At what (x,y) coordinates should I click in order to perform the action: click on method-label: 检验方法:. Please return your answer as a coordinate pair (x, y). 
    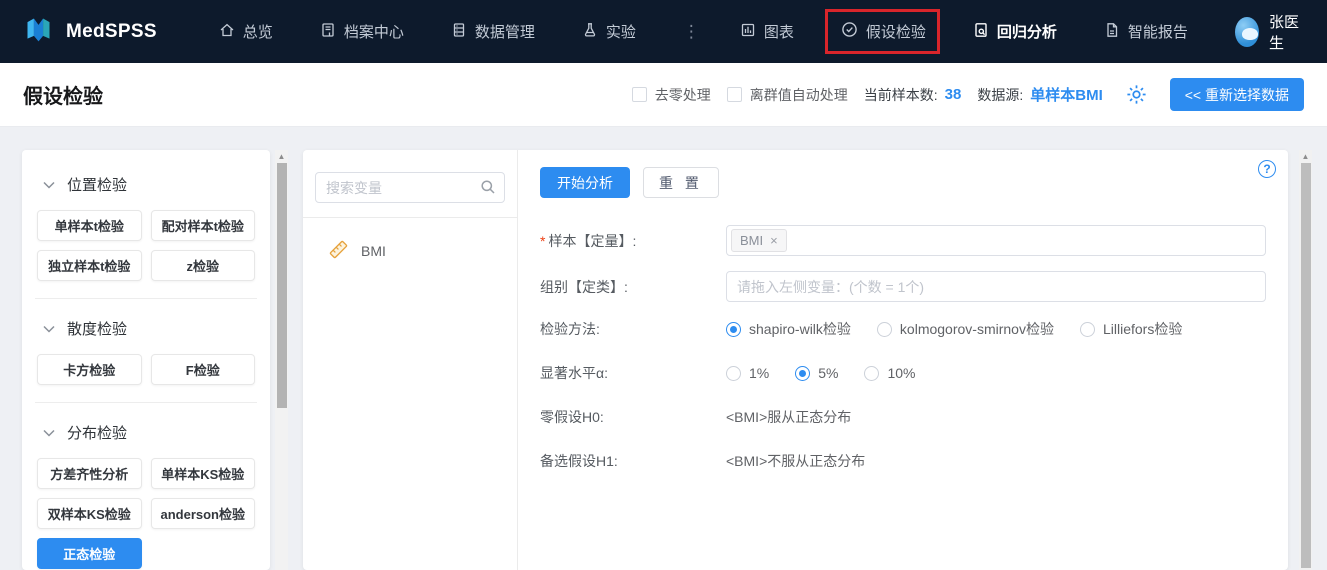
    Looking at the image, I should click on (570, 329).